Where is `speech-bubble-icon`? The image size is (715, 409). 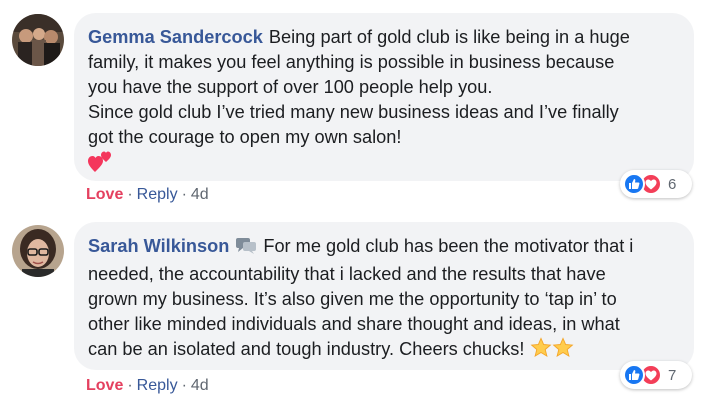
speech-bubble-icon is located at coordinates (246, 249).